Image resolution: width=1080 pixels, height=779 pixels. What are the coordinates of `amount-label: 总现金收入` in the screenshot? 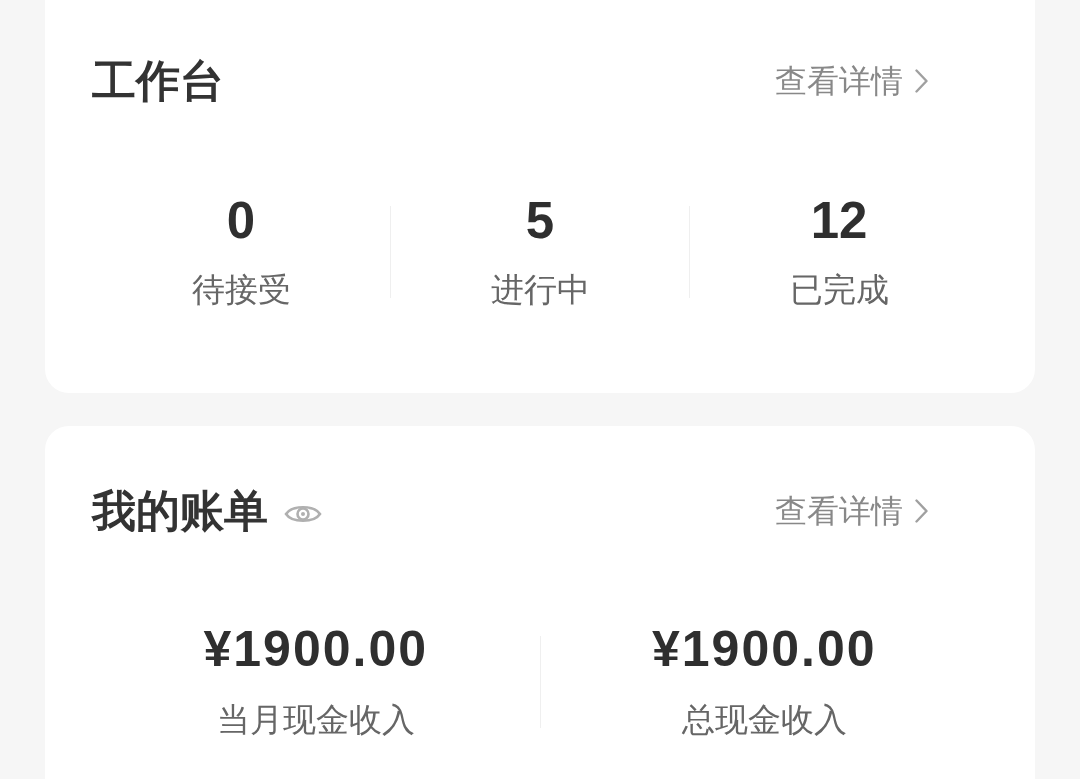 It's located at (764, 719).